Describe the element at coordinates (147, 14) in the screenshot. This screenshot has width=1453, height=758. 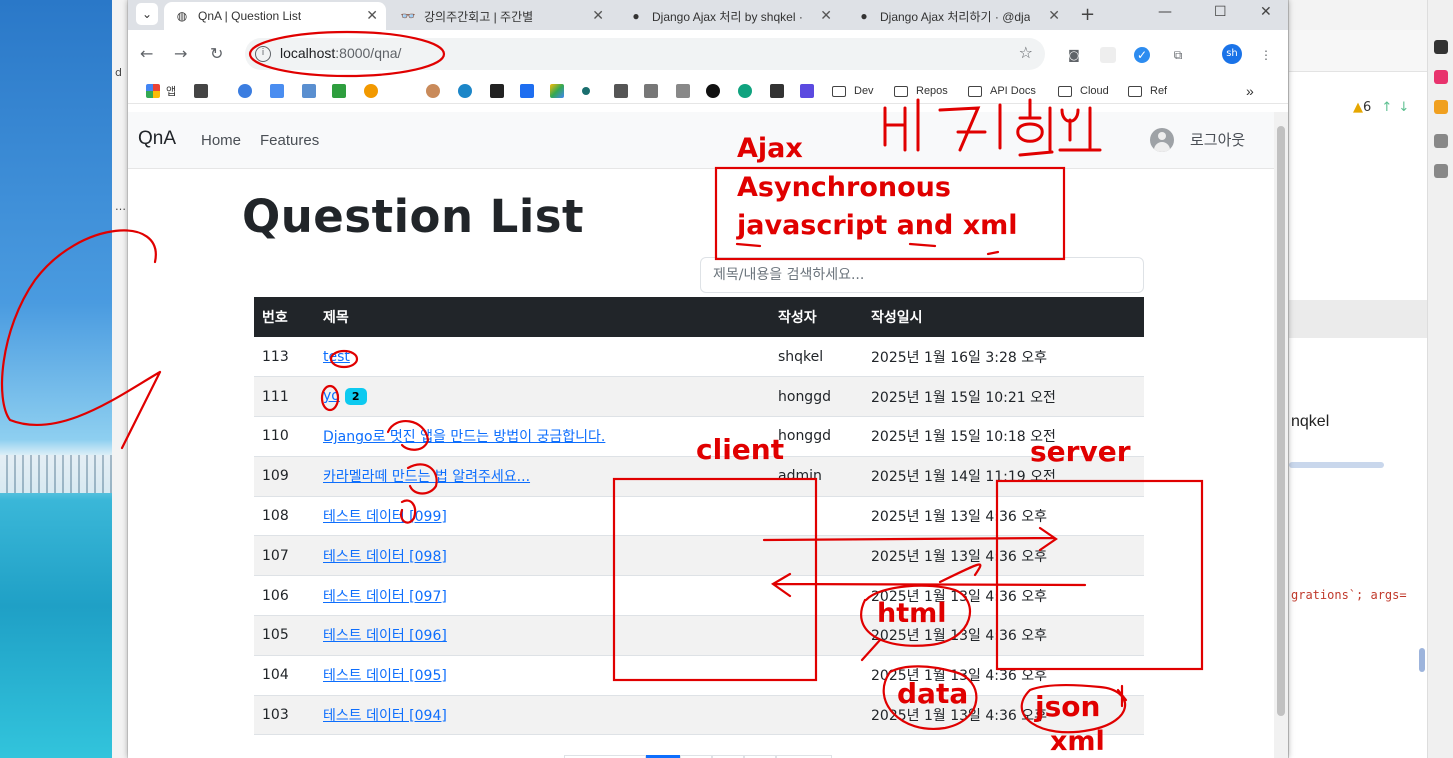
I see `tab-search-button: ⌄` at that location.